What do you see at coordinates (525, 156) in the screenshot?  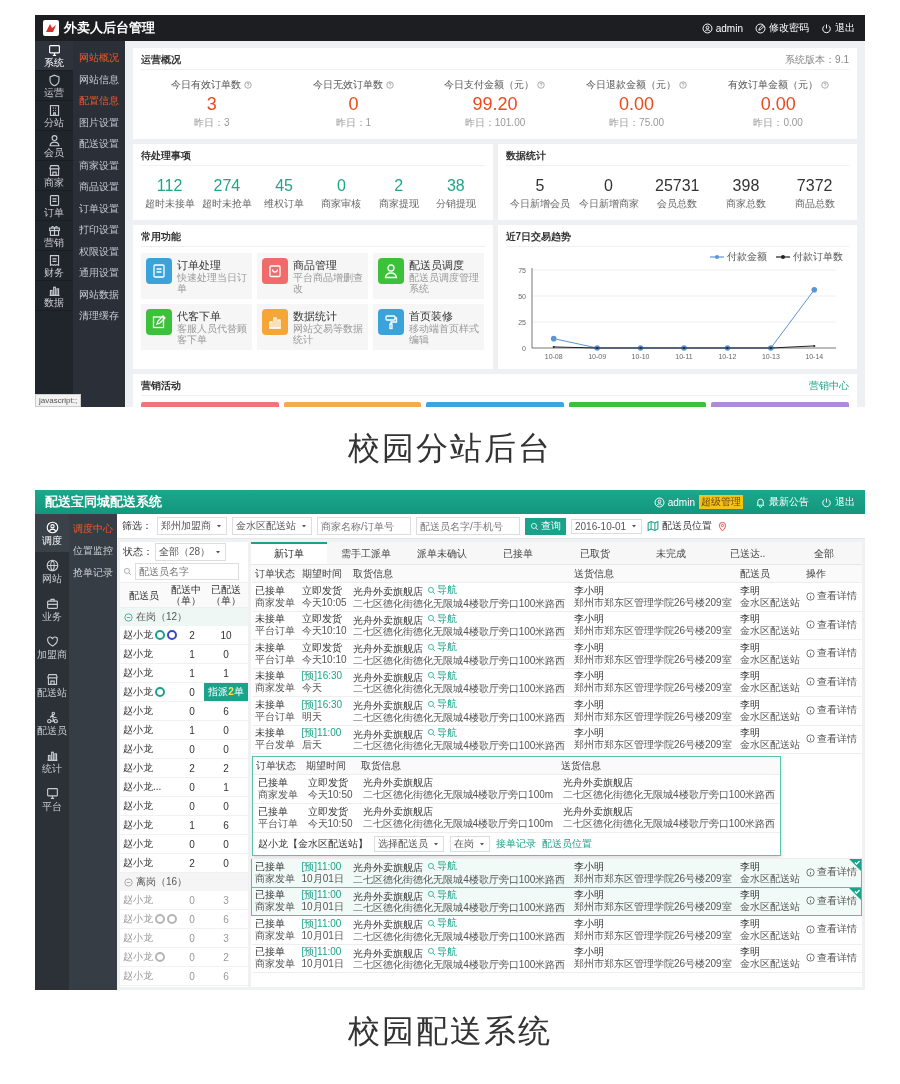 I see `card-title: 数据统计` at bounding box center [525, 156].